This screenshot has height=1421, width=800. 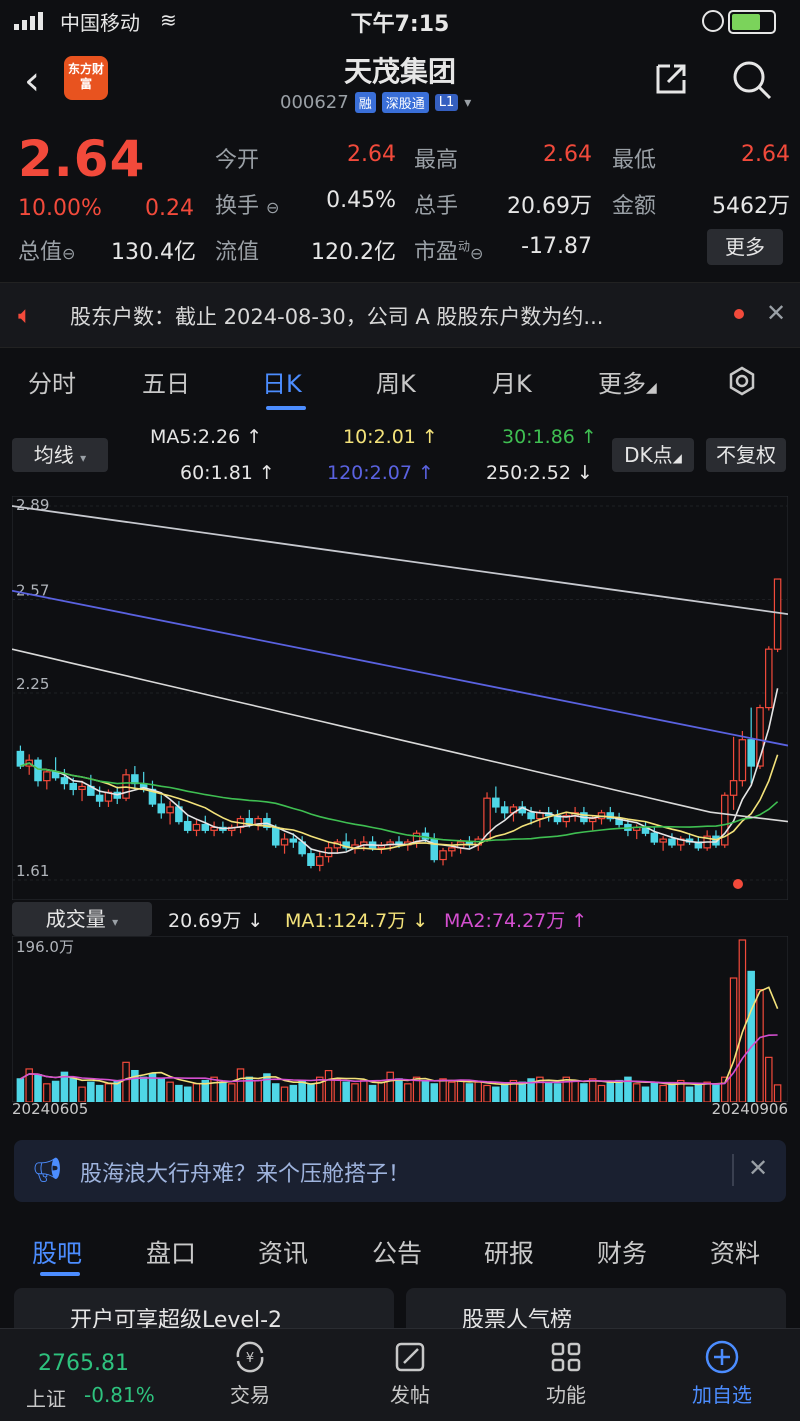 What do you see at coordinates (752, 80) in the screenshot?
I see `search-icon` at bounding box center [752, 80].